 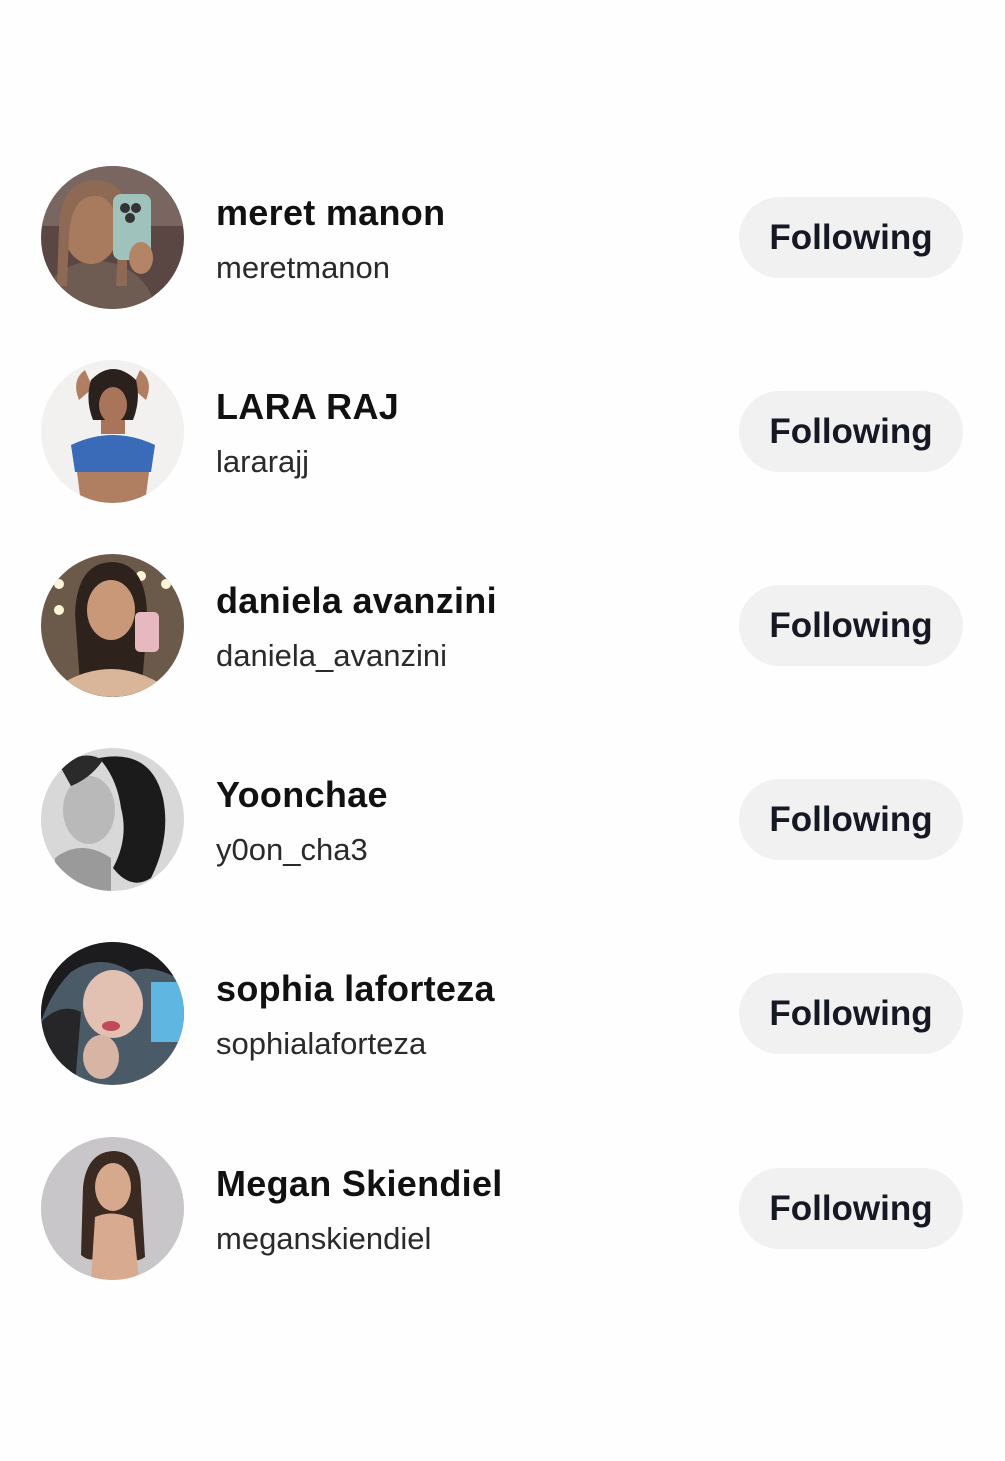 I want to click on user-row: LARA RAJ lararajj Following, so click(x=502, y=432).